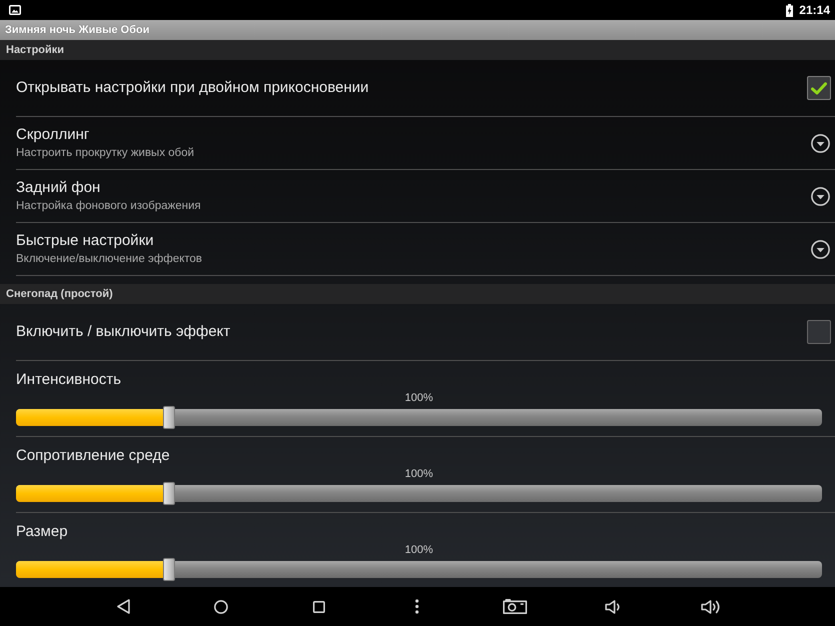  What do you see at coordinates (105, 153) in the screenshot?
I see `setting-summary: Настроить прокрутку живых обой` at bounding box center [105, 153].